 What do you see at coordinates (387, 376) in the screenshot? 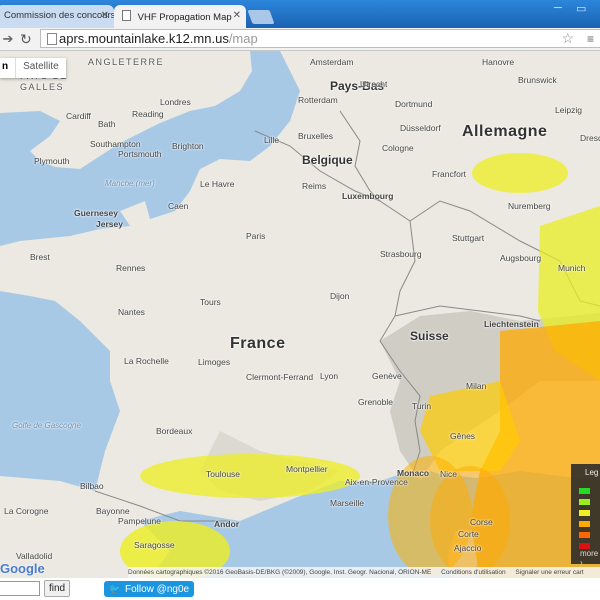
I see `city-label: Genève` at bounding box center [387, 376].